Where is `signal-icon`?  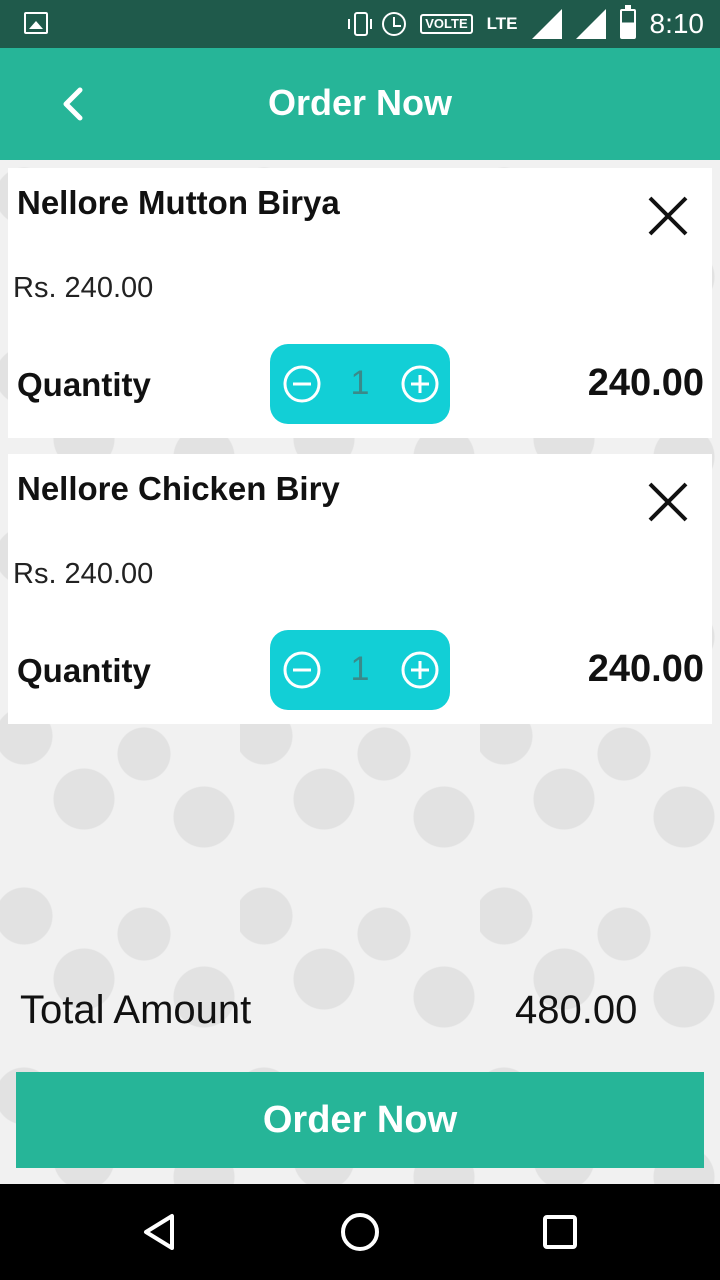
signal-icon is located at coordinates (546, 24).